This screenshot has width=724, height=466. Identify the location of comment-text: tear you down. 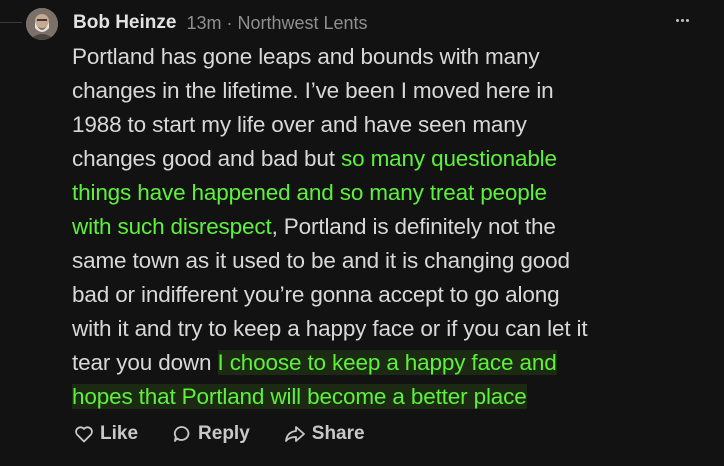
(145, 362).